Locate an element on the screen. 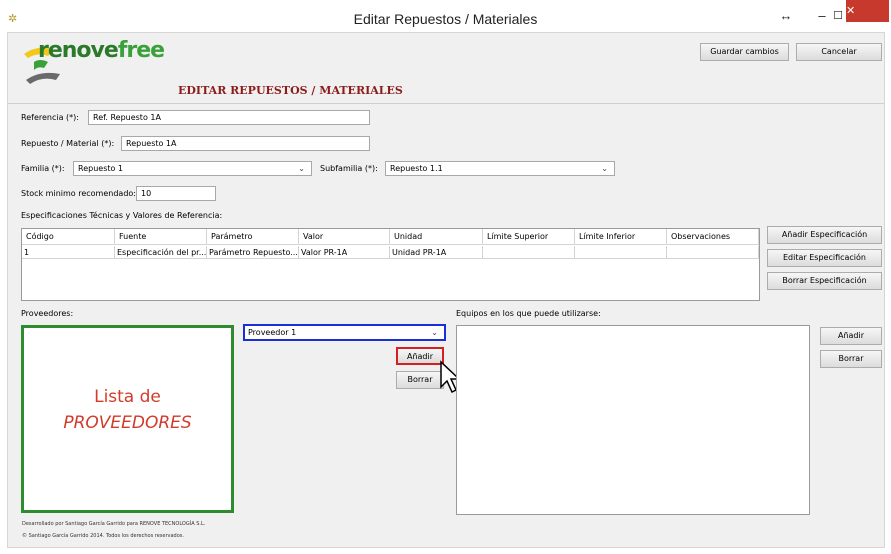 The image size is (891, 554). annotation-line: Lista de is located at coordinates (127, 397).